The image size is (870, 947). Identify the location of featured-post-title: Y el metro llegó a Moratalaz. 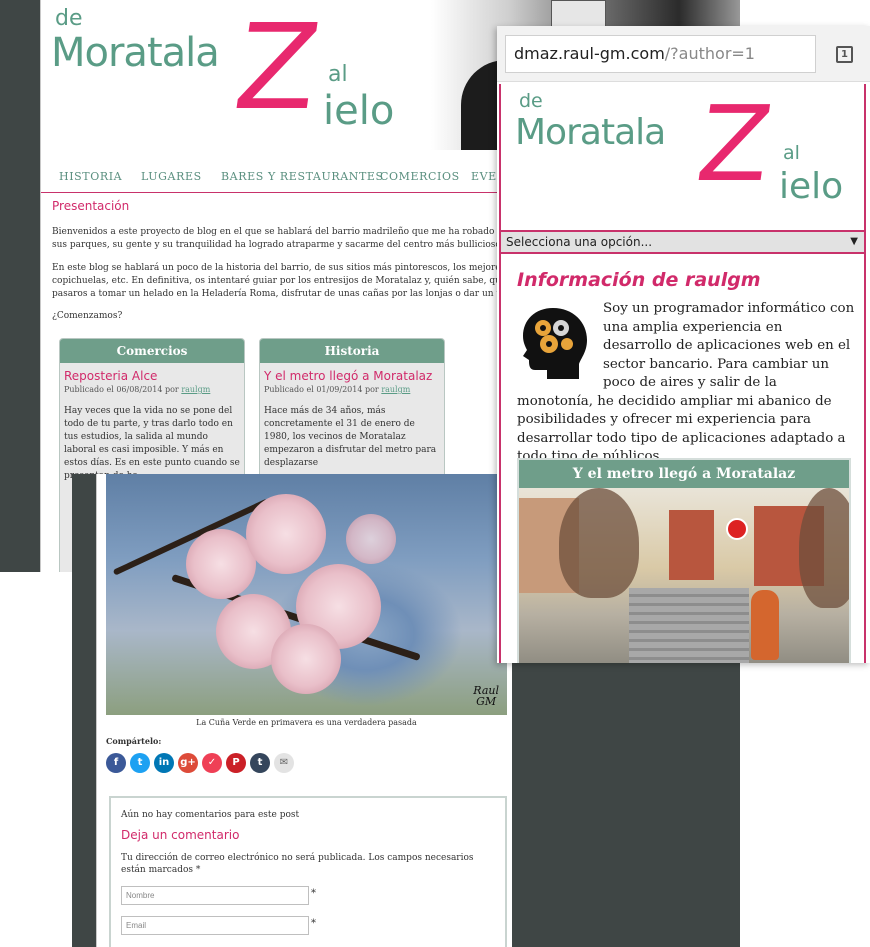
(684, 474).